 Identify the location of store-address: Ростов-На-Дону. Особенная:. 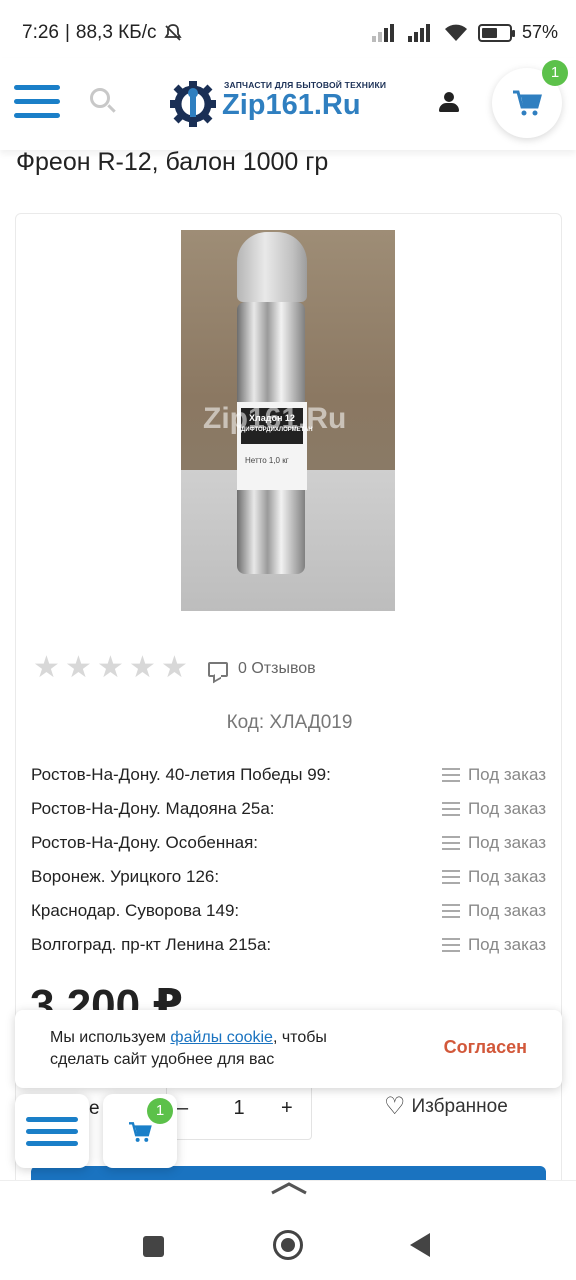
(145, 842).